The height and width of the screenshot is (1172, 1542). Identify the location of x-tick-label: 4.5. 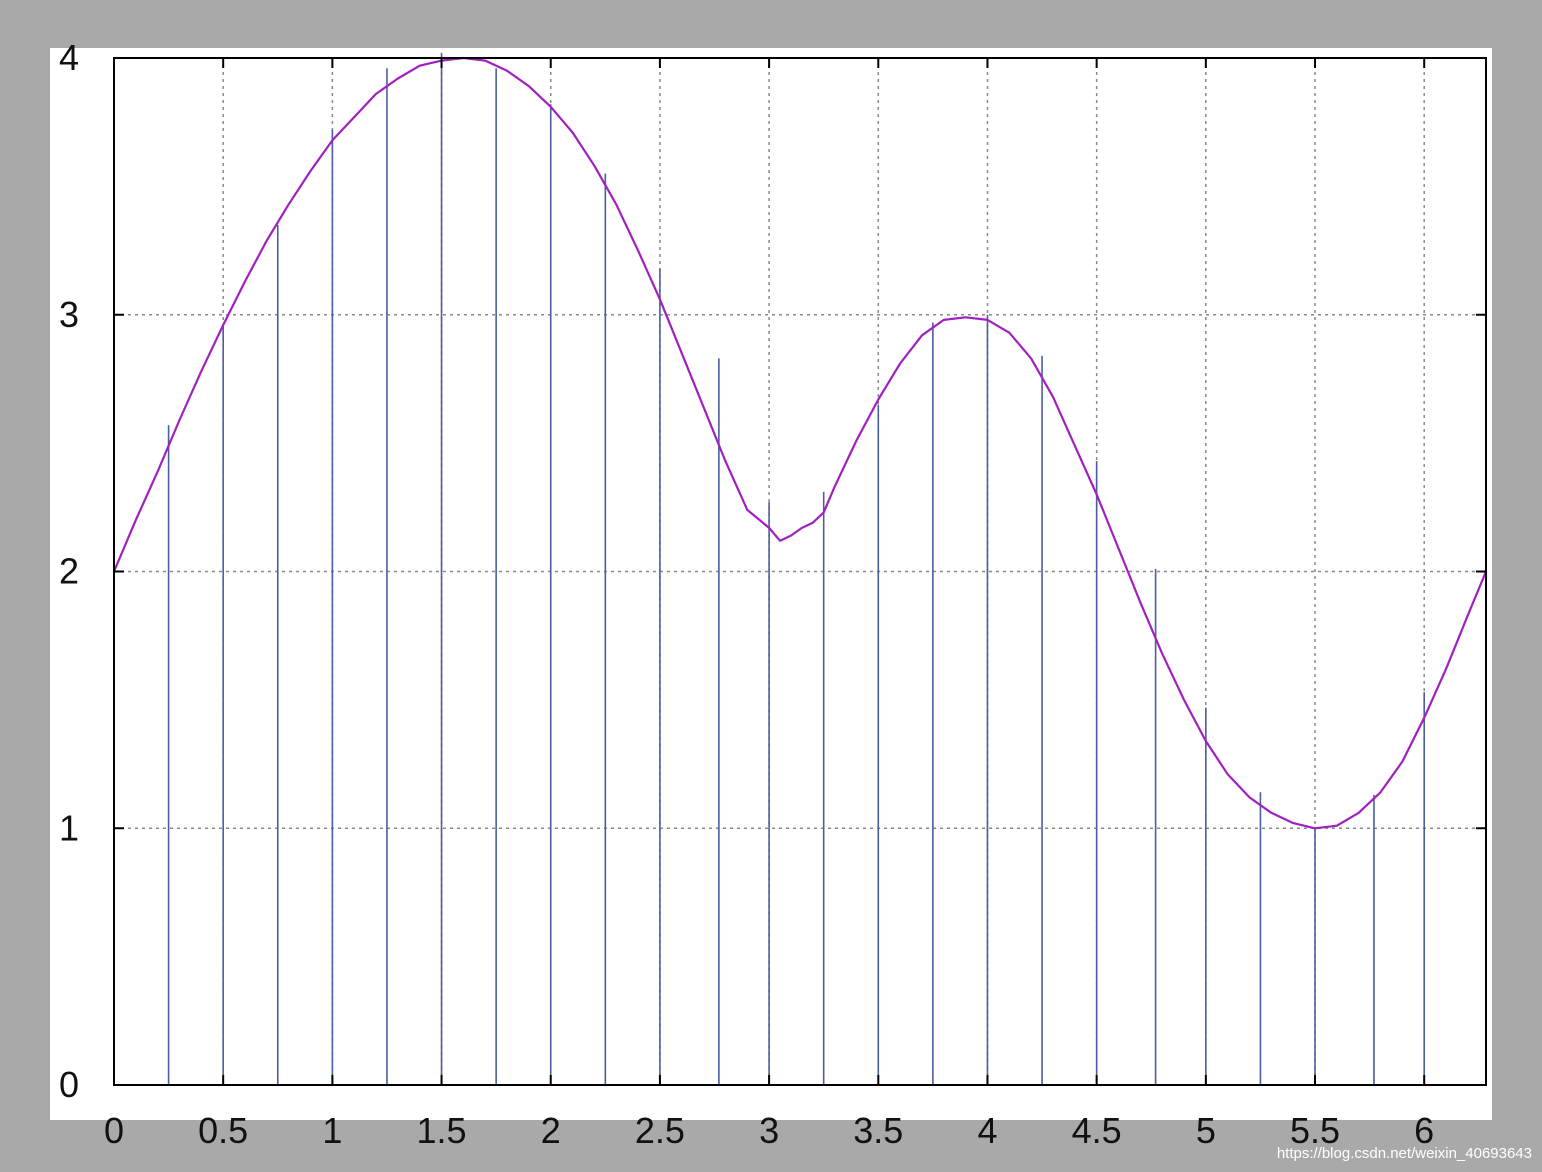
(1097, 1130).